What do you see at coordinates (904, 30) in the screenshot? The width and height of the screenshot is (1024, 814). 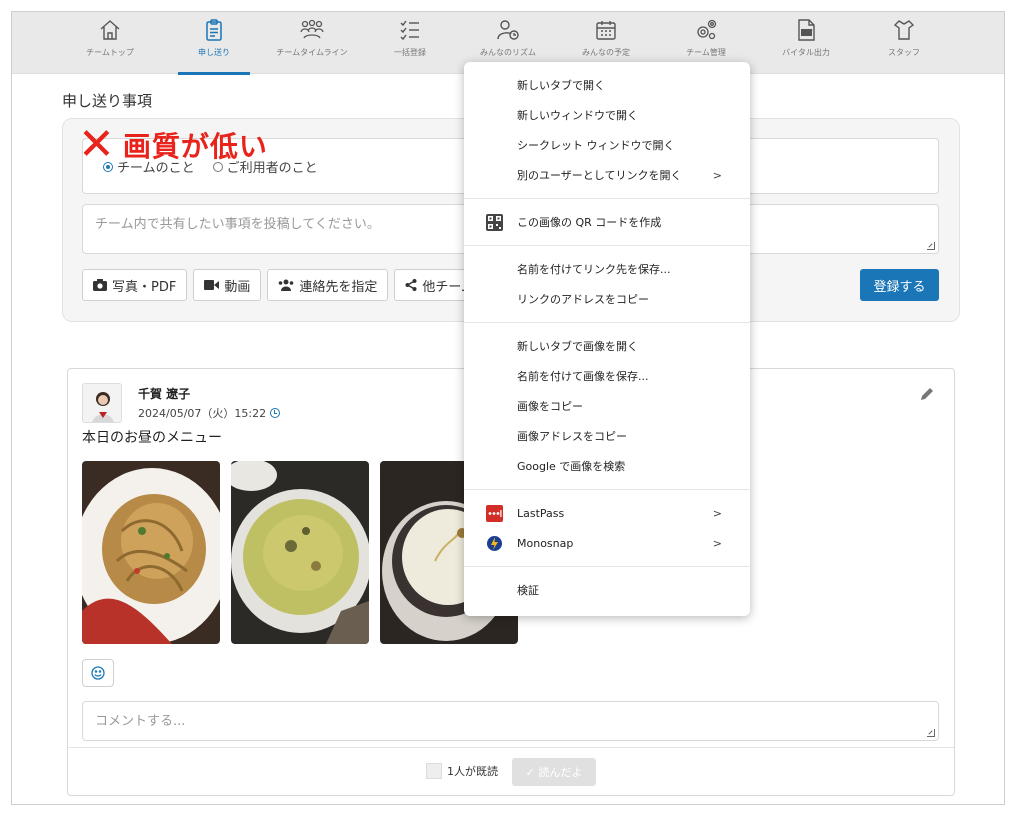 I see `staff-icon` at bounding box center [904, 30].